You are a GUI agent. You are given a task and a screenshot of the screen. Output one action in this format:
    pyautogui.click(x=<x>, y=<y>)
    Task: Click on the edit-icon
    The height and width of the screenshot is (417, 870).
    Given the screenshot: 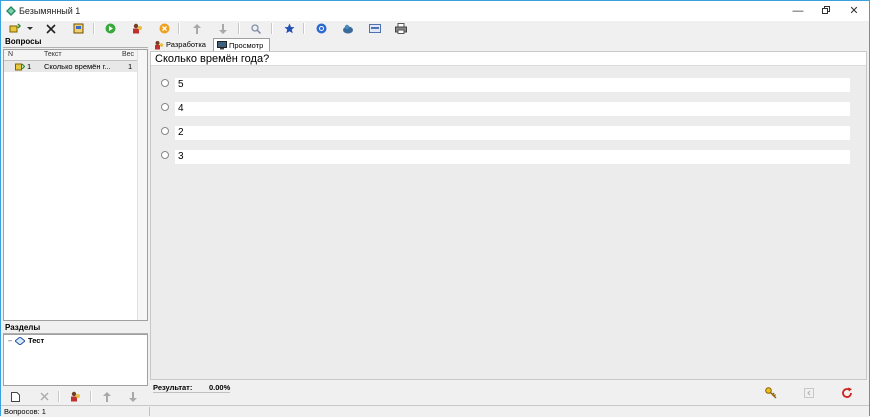 What is the action you would take?
    pyautogui.click(x=78, y=28)
    